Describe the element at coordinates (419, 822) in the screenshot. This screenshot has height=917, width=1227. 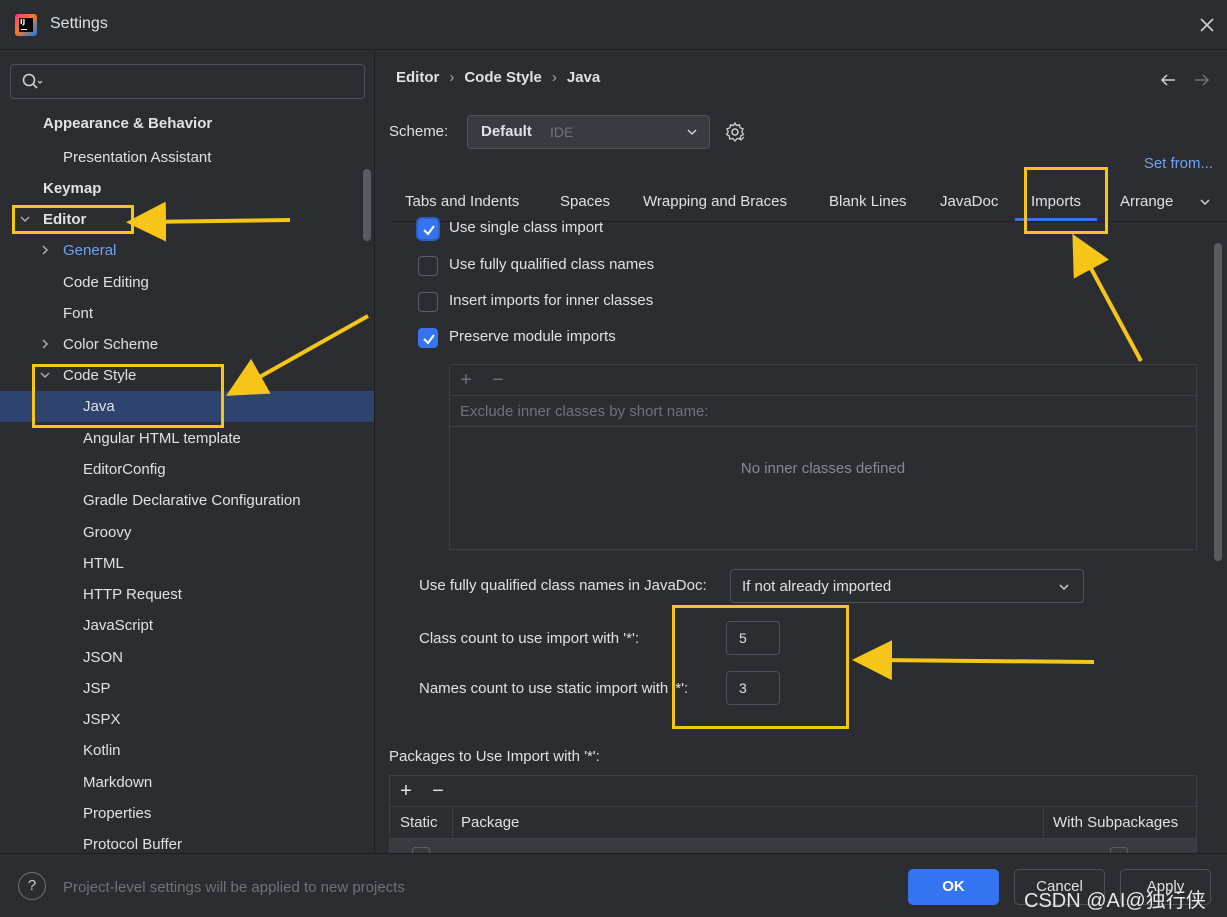
I see `column-static: Static` at that location.